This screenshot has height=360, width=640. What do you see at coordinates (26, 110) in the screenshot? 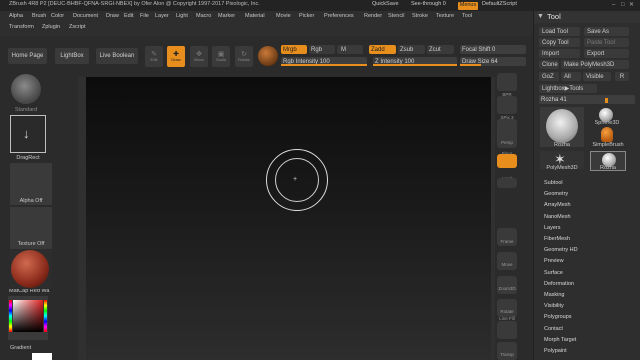
I see `brush-name: Standard` at bounding box center [26, 110].